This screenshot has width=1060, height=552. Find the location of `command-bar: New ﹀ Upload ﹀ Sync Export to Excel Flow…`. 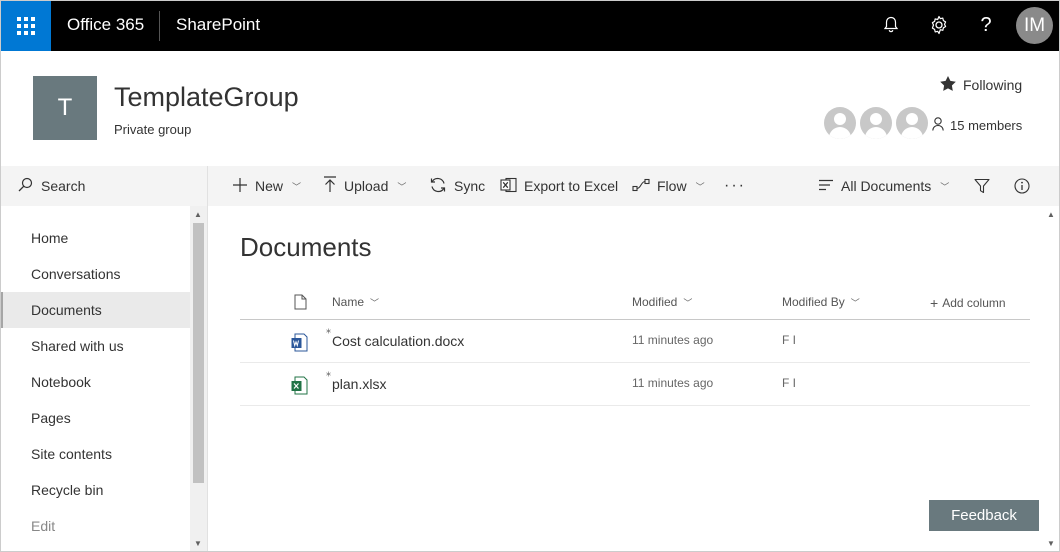

command-bar: New ﹀ Upload ﹀ Sync Export to Excel Flow… is located at coordinates (634, 186).